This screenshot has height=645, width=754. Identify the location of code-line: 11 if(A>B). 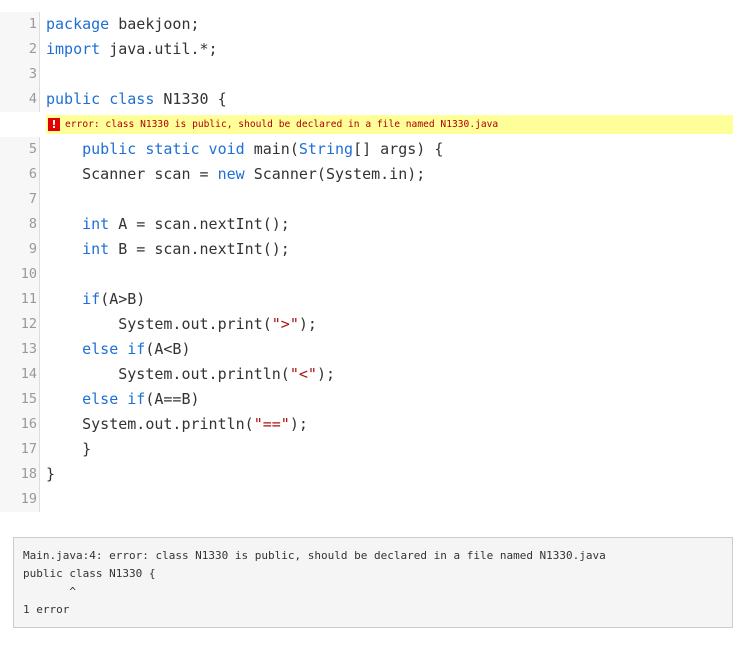
(370, 299).